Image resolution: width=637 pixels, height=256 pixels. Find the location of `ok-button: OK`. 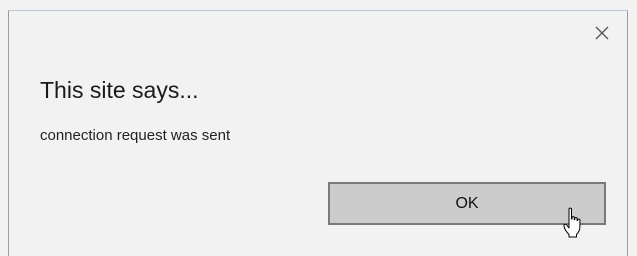

ok-button: OK is located at coordinates (467, 203).